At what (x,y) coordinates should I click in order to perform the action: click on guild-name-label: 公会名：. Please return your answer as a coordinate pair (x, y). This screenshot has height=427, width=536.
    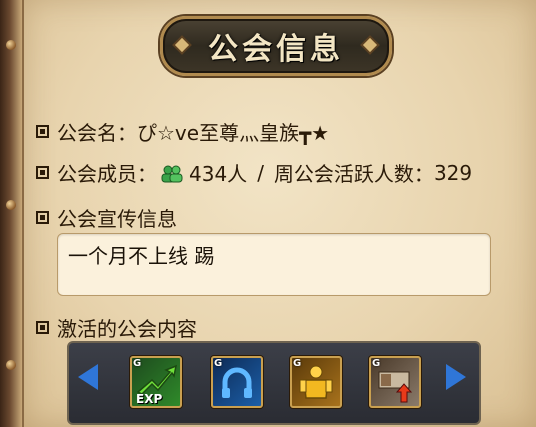
    Looking at the image, I should click on (97, 133).